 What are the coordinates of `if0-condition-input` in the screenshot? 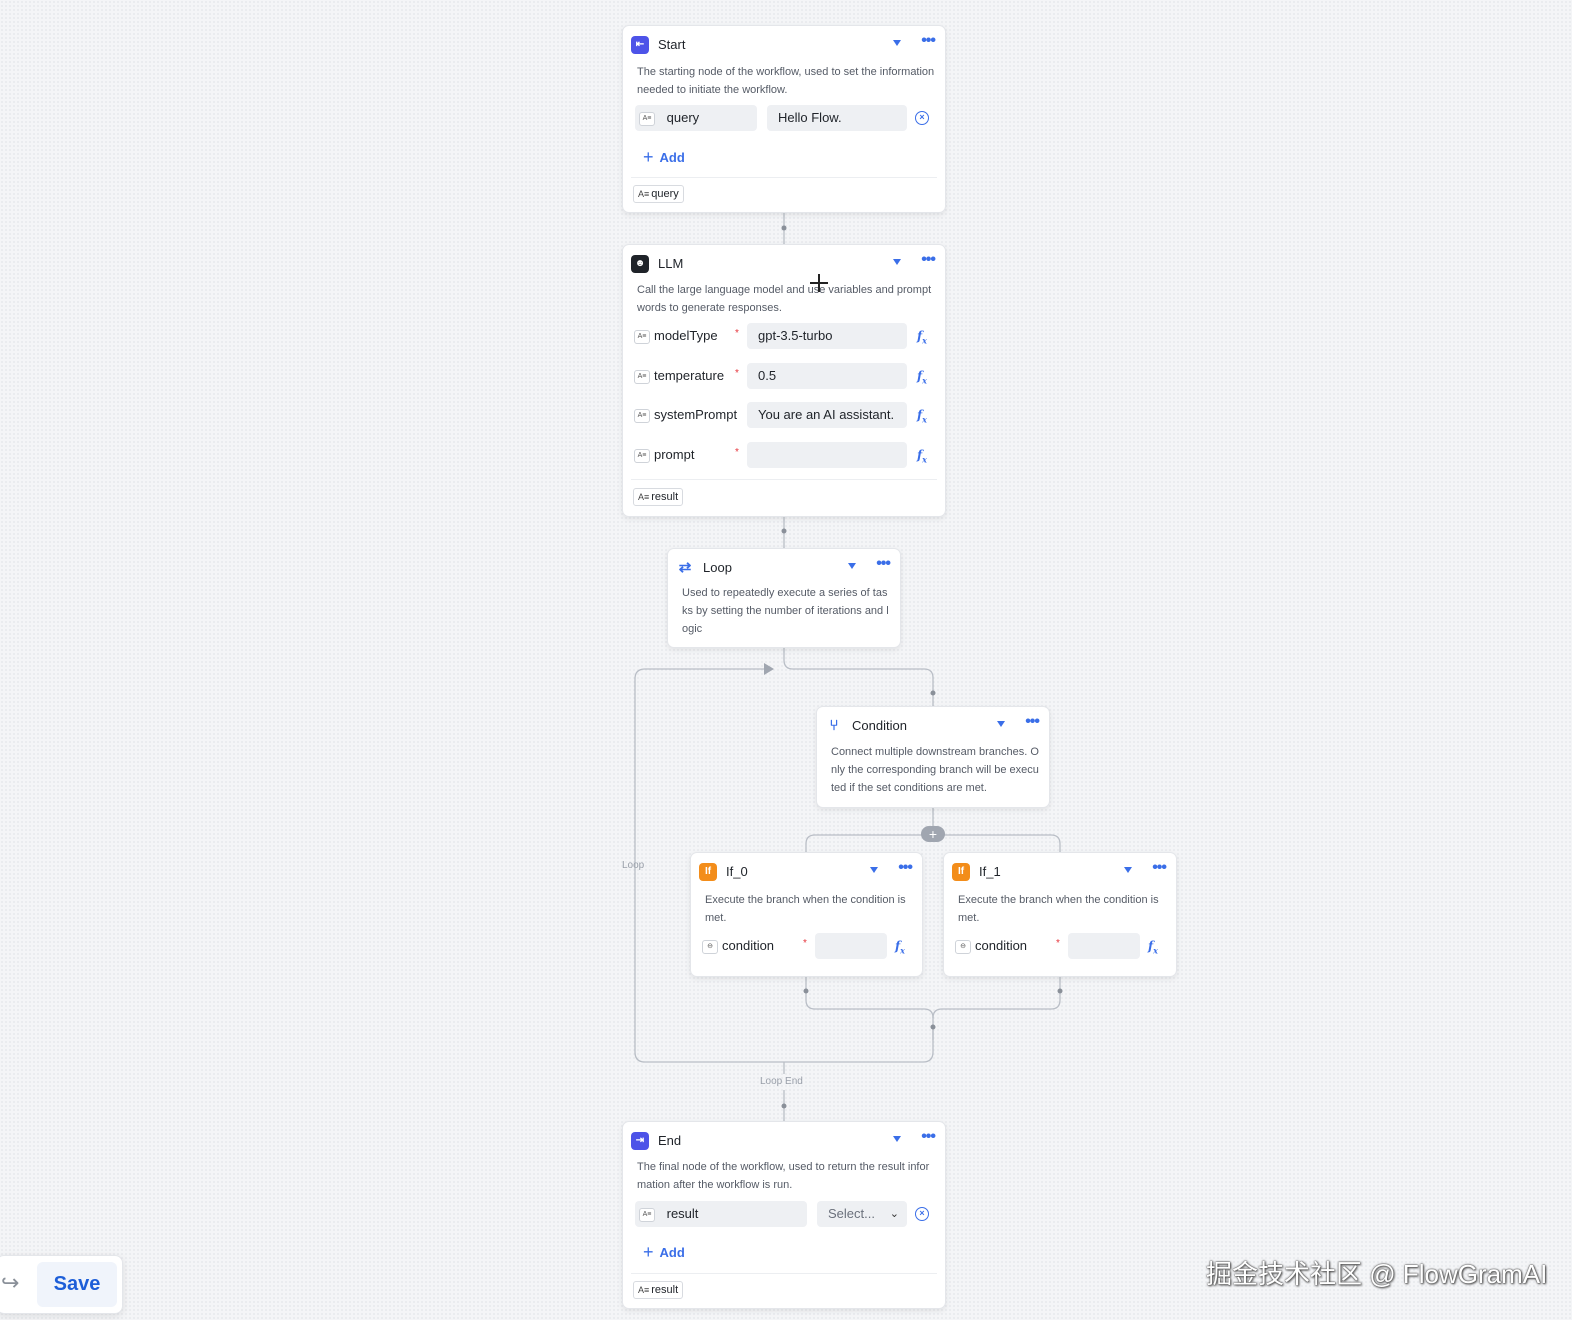 It's located at (851, 946).